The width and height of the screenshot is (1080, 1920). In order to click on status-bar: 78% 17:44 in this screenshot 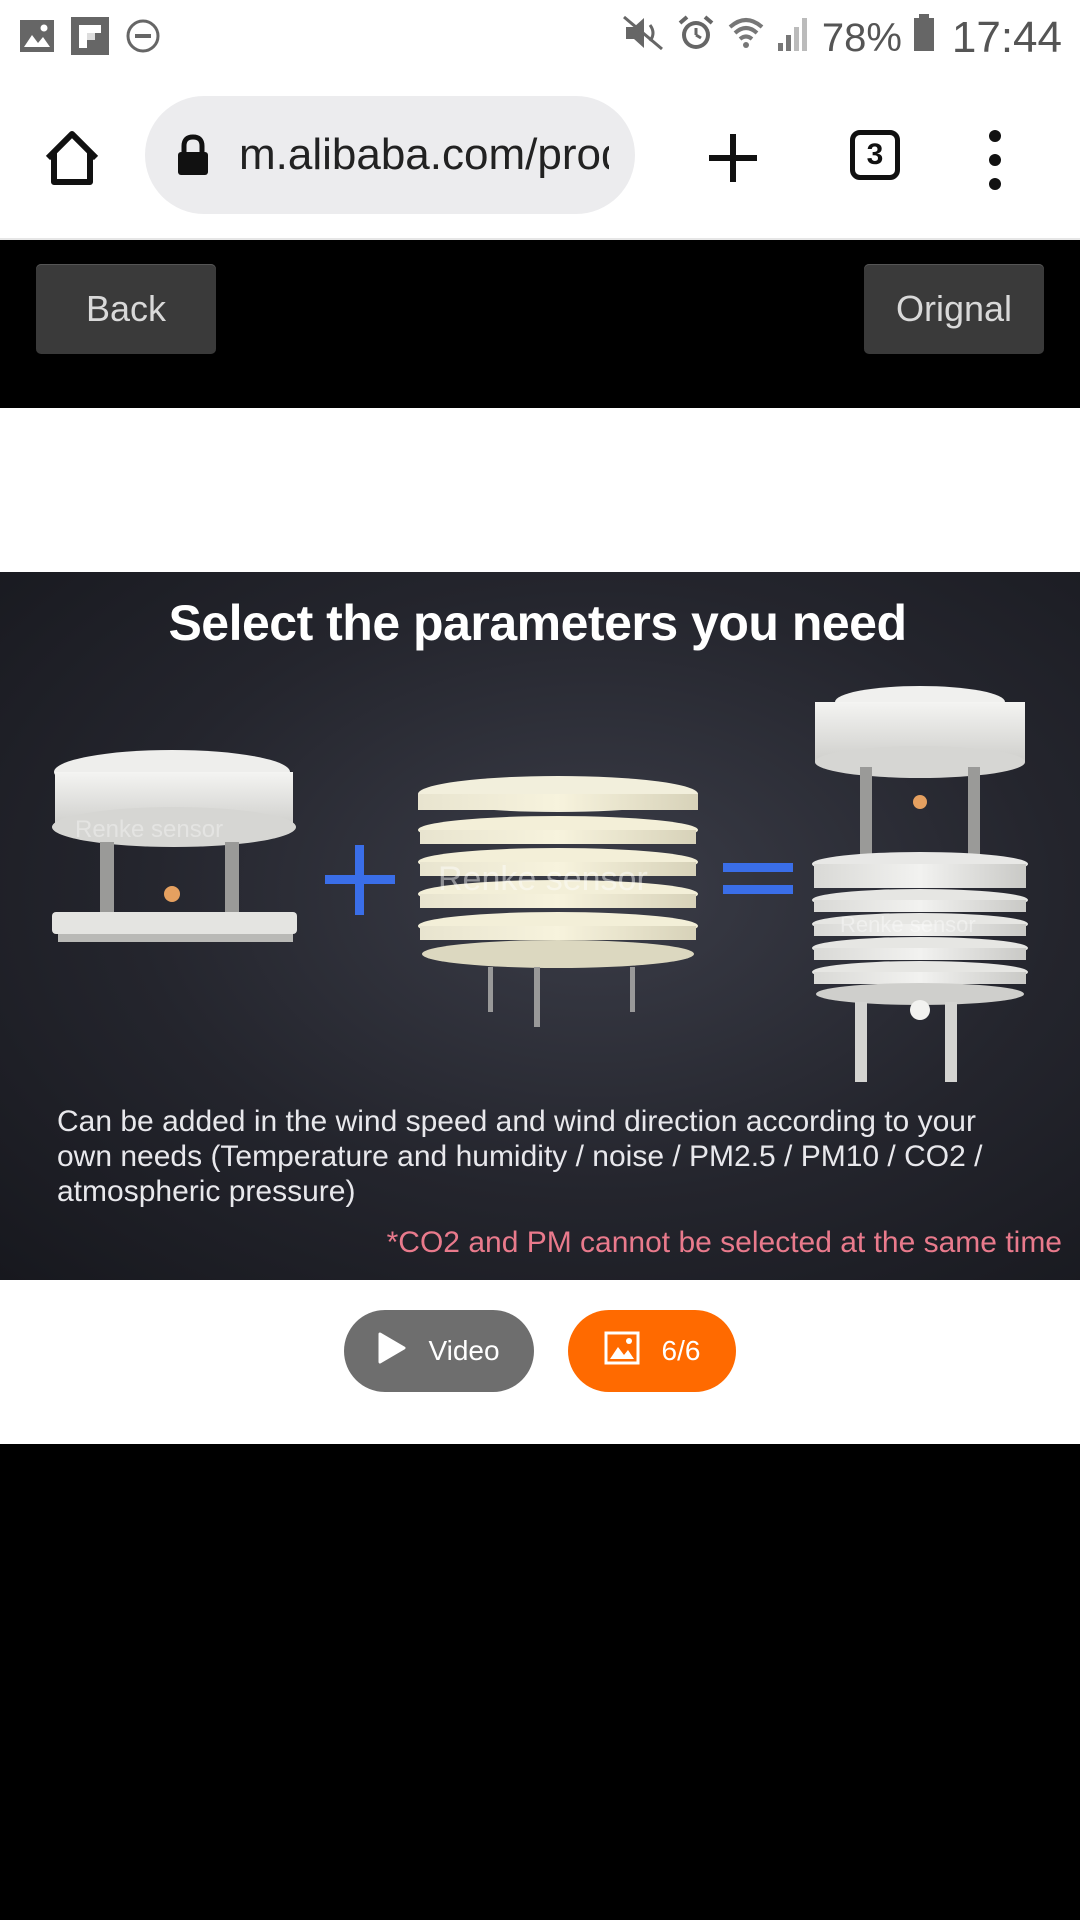, I will do `click(540, 38)`.